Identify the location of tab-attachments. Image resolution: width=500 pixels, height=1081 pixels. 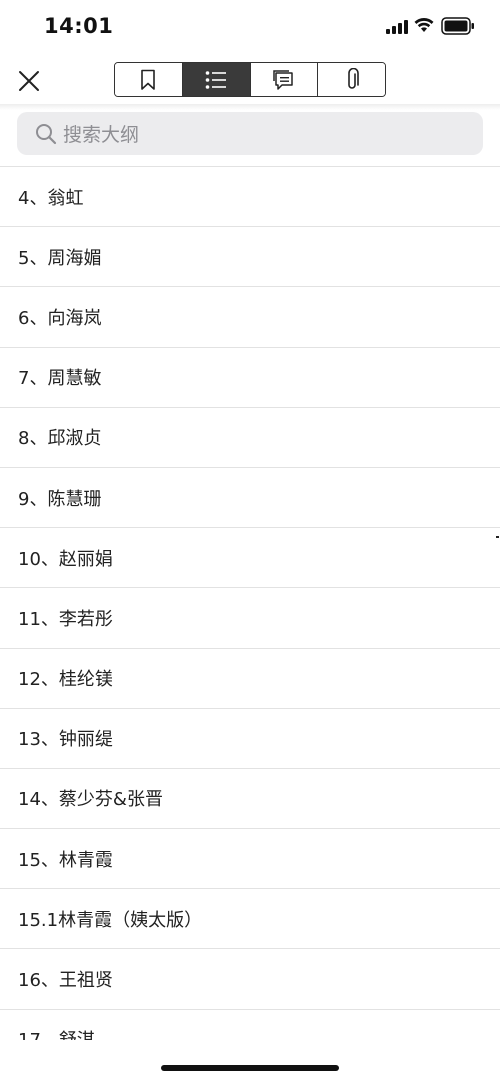
(351, 79).